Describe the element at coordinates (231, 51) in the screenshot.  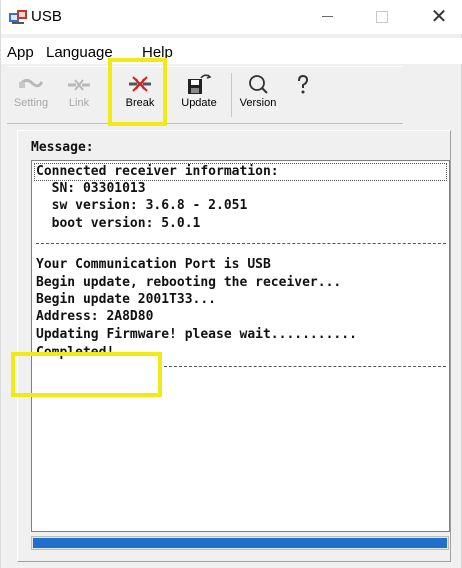
I see `menu-bar: App Language Help` at that location.